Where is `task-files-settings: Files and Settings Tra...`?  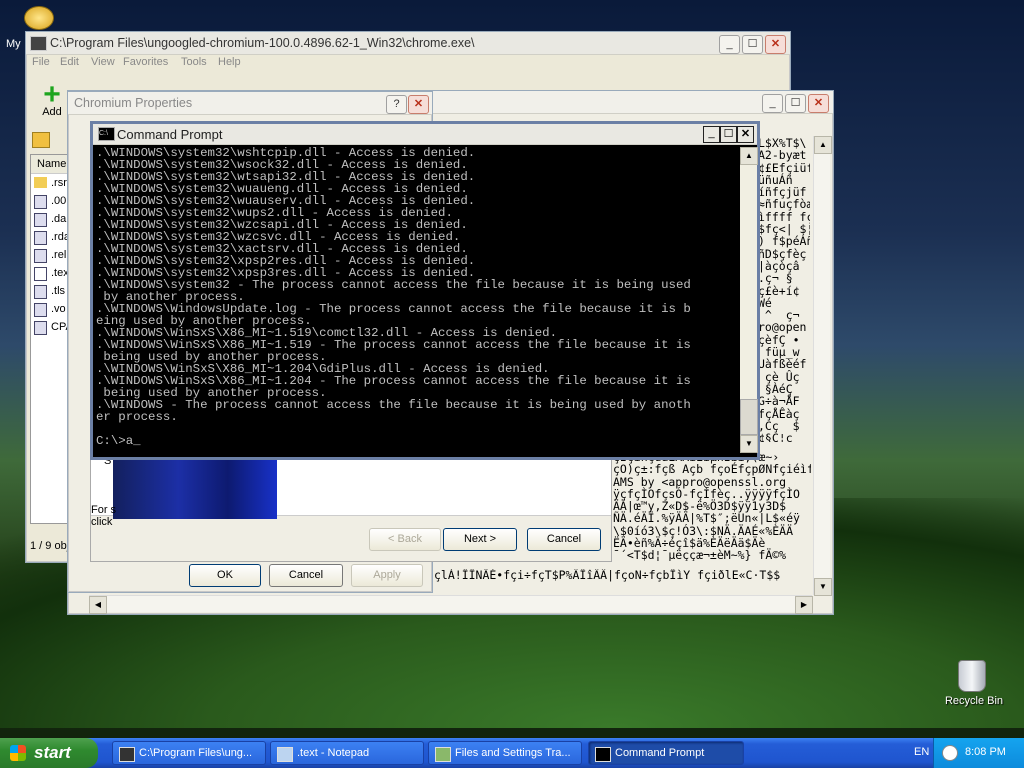
task-files-settings: Files and Settings Tra... is located at coordinates (505, 753).